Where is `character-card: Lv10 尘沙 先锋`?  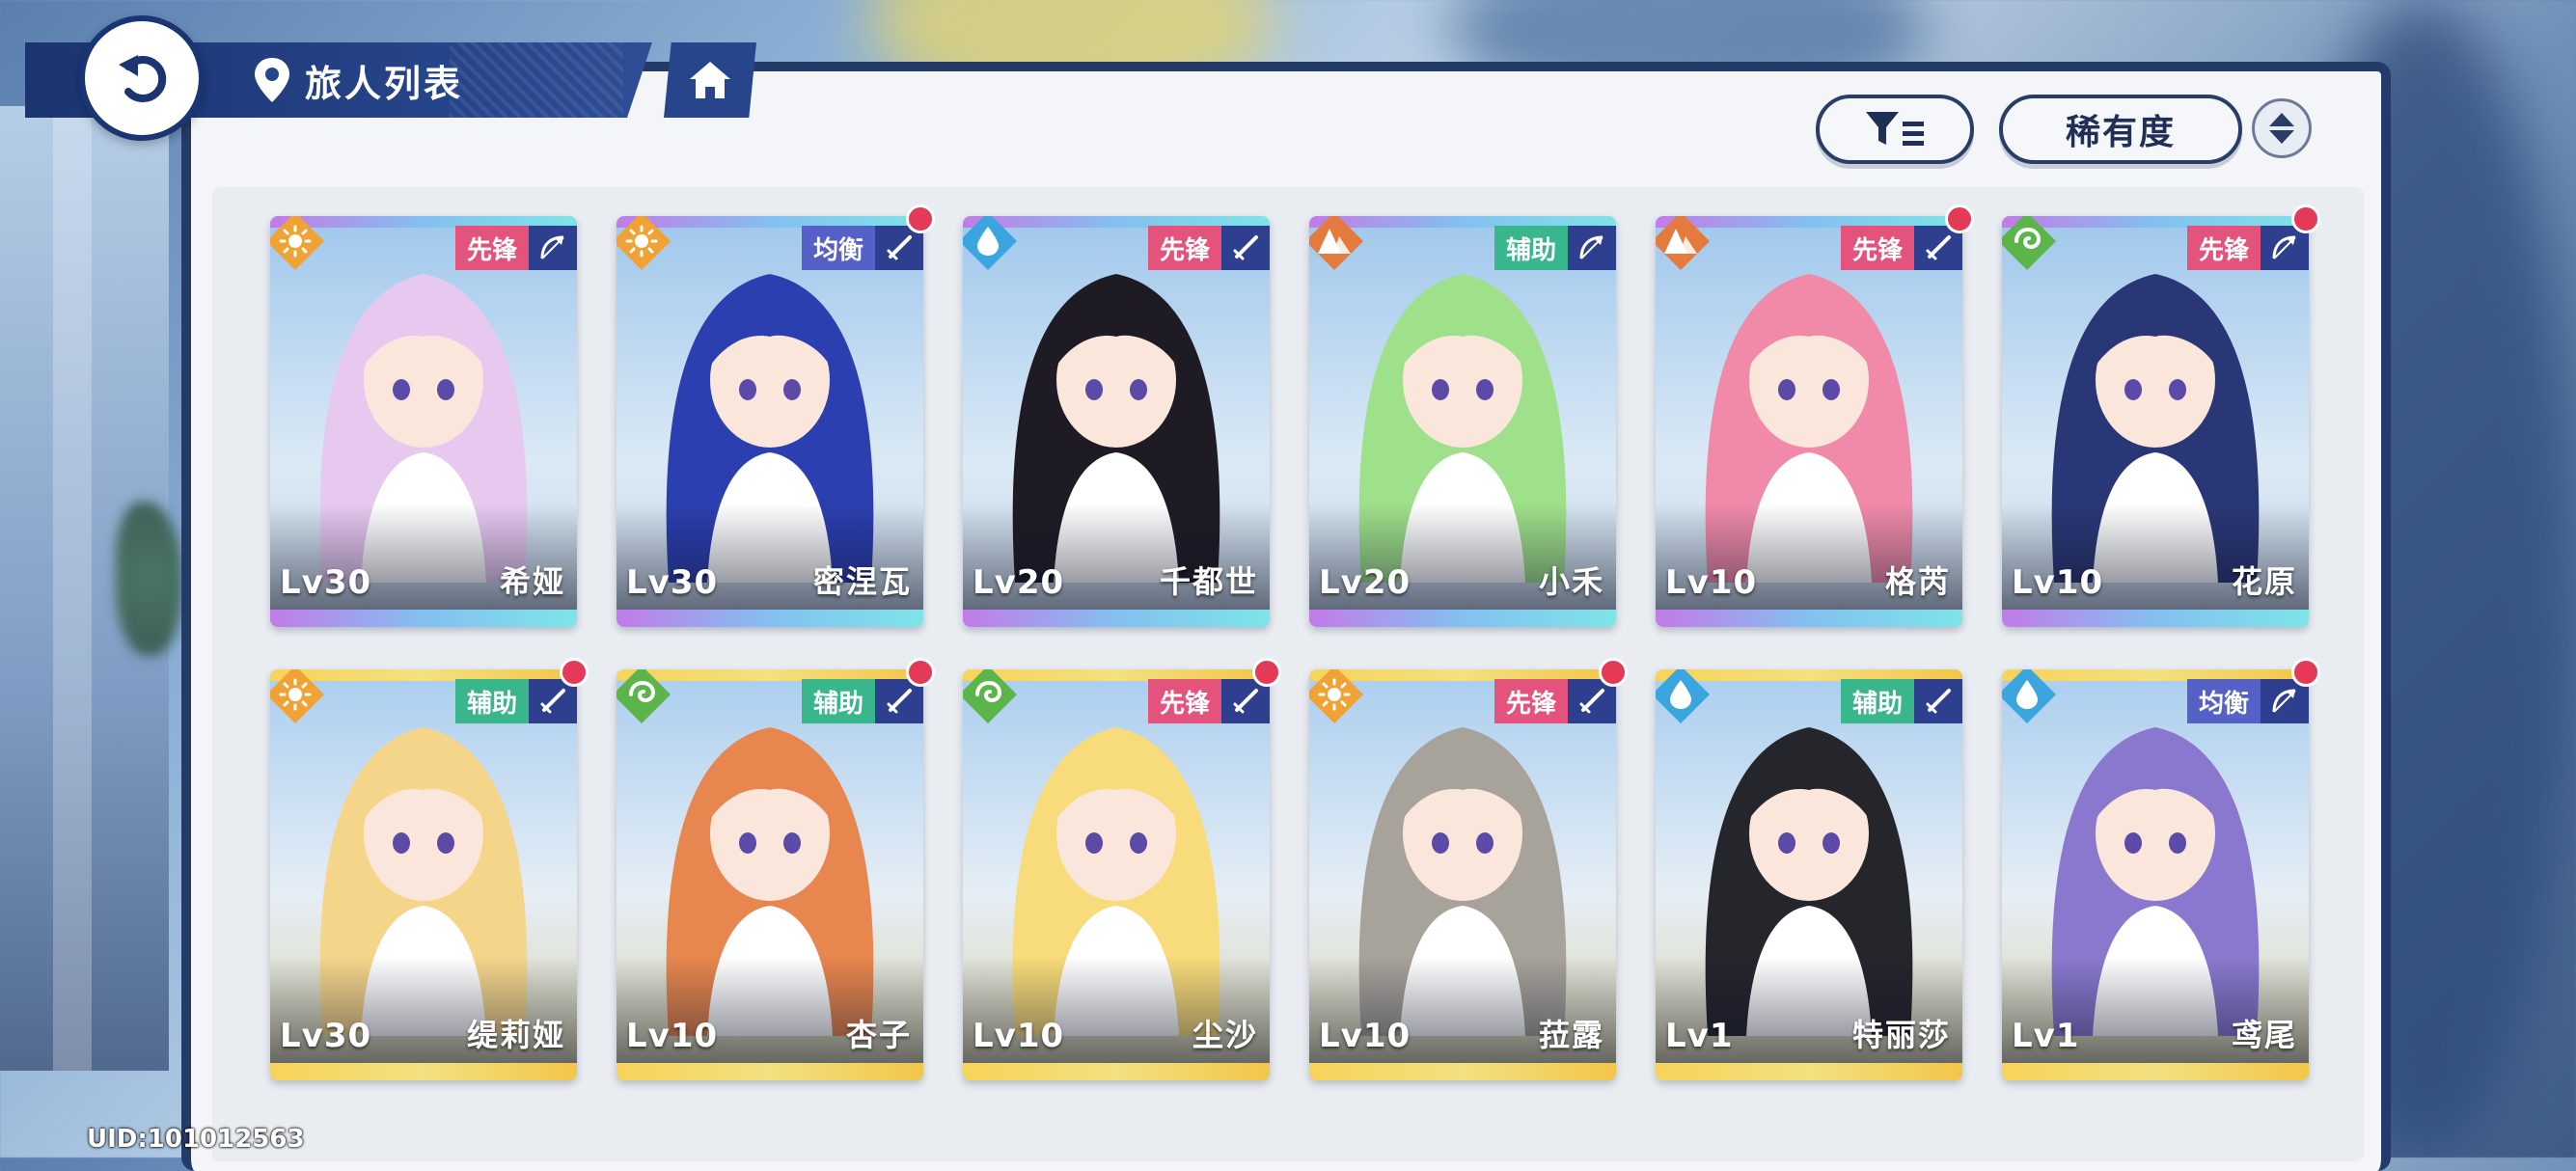
character-card: Lv10 尘沙 先锋 is located at coordinates (1116, 874).